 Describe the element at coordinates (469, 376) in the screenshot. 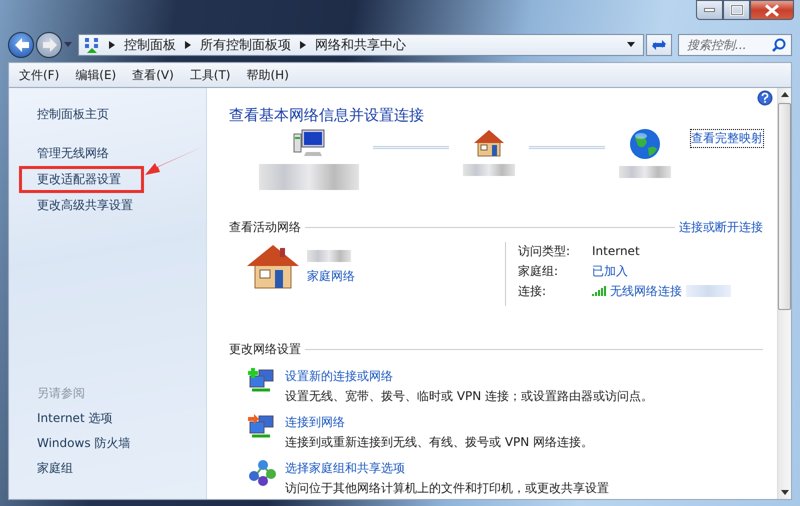

I see `link: 设置新的连接或网络` at that location.